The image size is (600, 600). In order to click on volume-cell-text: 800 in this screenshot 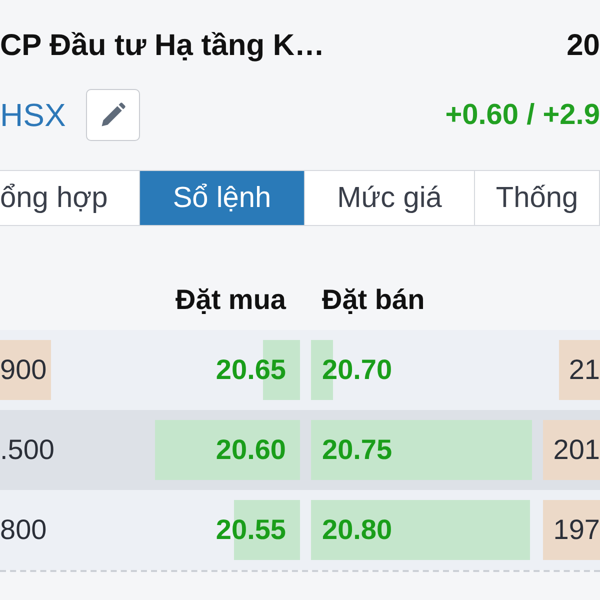, I will do `click(24, 530)`.